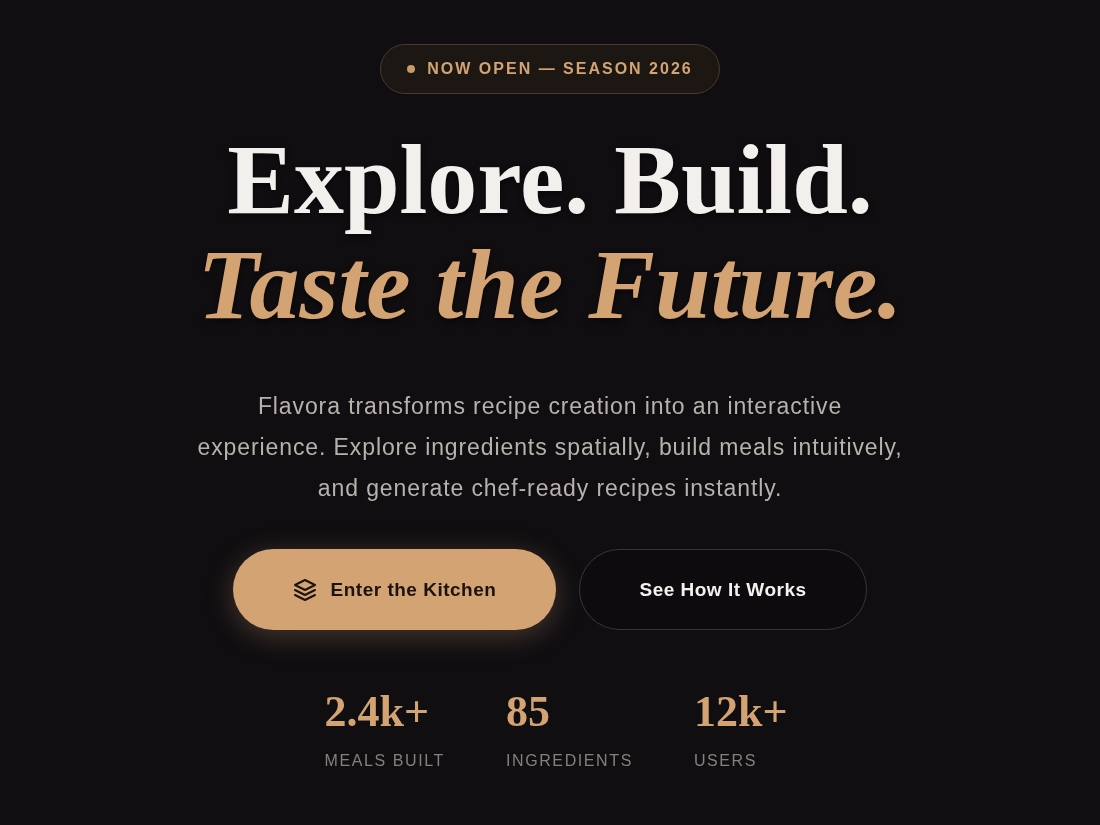  Describe the element at coordinates (550, 447) in the screenshot. I see `description-text: Flavora transforms recipe creation into an interactive experience. Explore ingredients spatially, build meals intuitively, and generate chef-ready recipes instantly.` at that location.